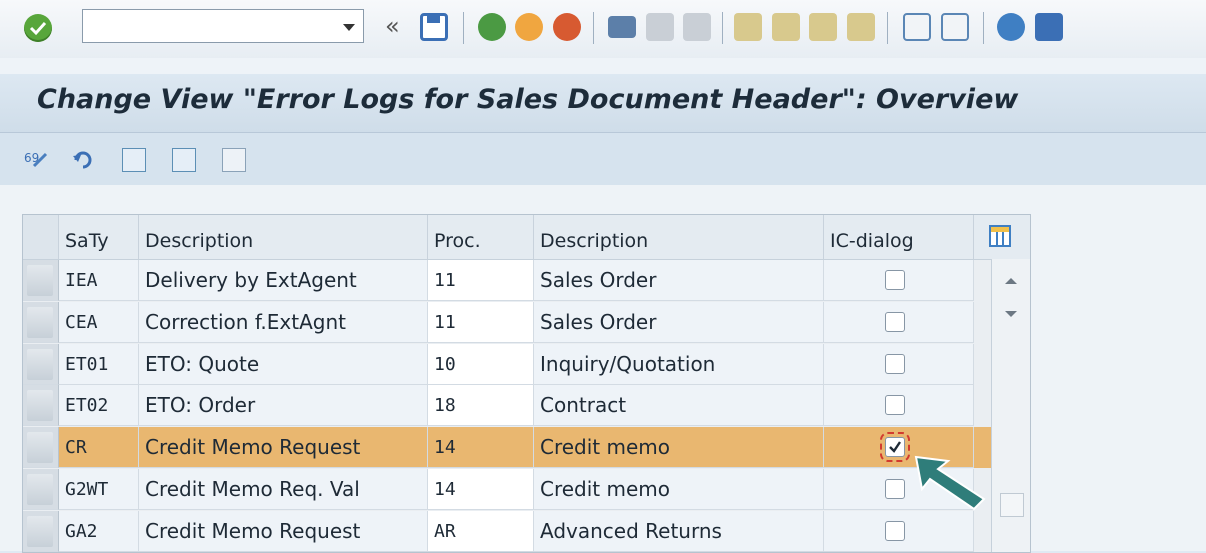 The image size is (1206, 553). What do you see at coordinates (99, 406) in the screenshot?
I see `cell-saty: ET02` at bounding box center [99, 406].